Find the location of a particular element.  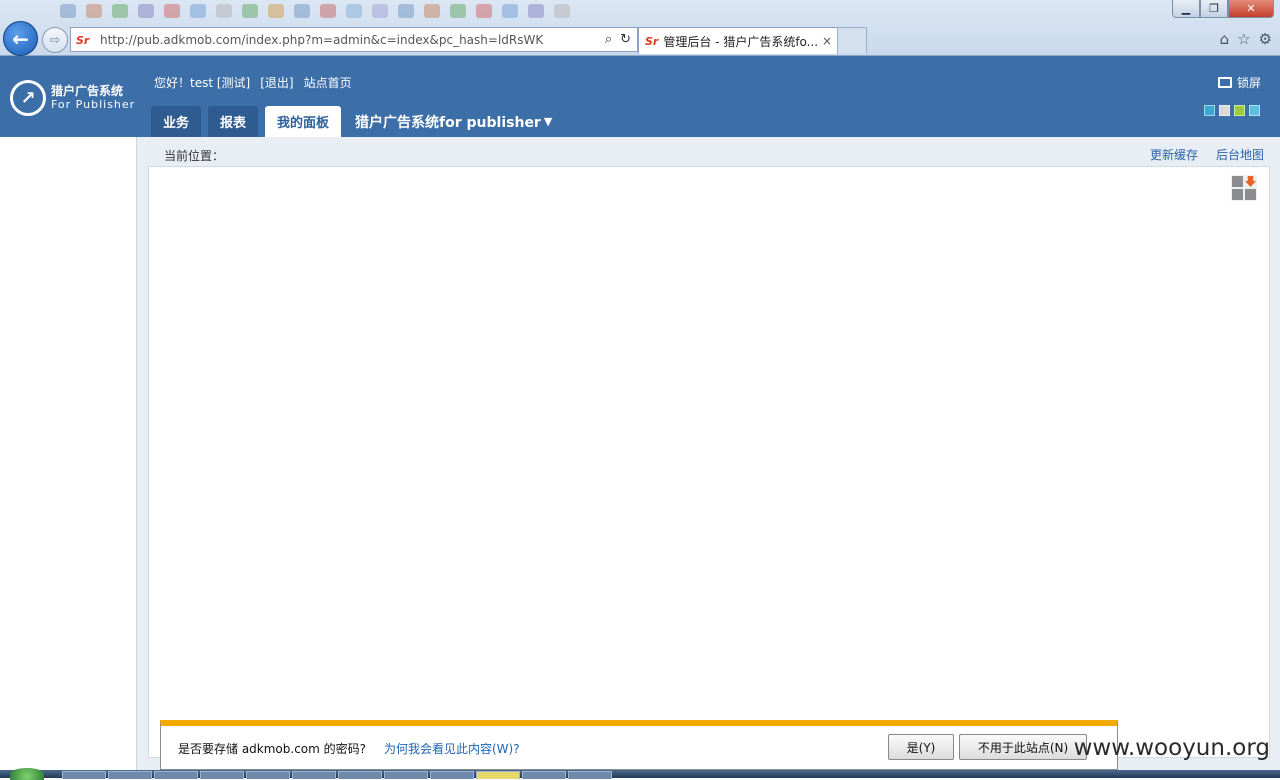

new-tab-button is located at coordinates (852, 40).